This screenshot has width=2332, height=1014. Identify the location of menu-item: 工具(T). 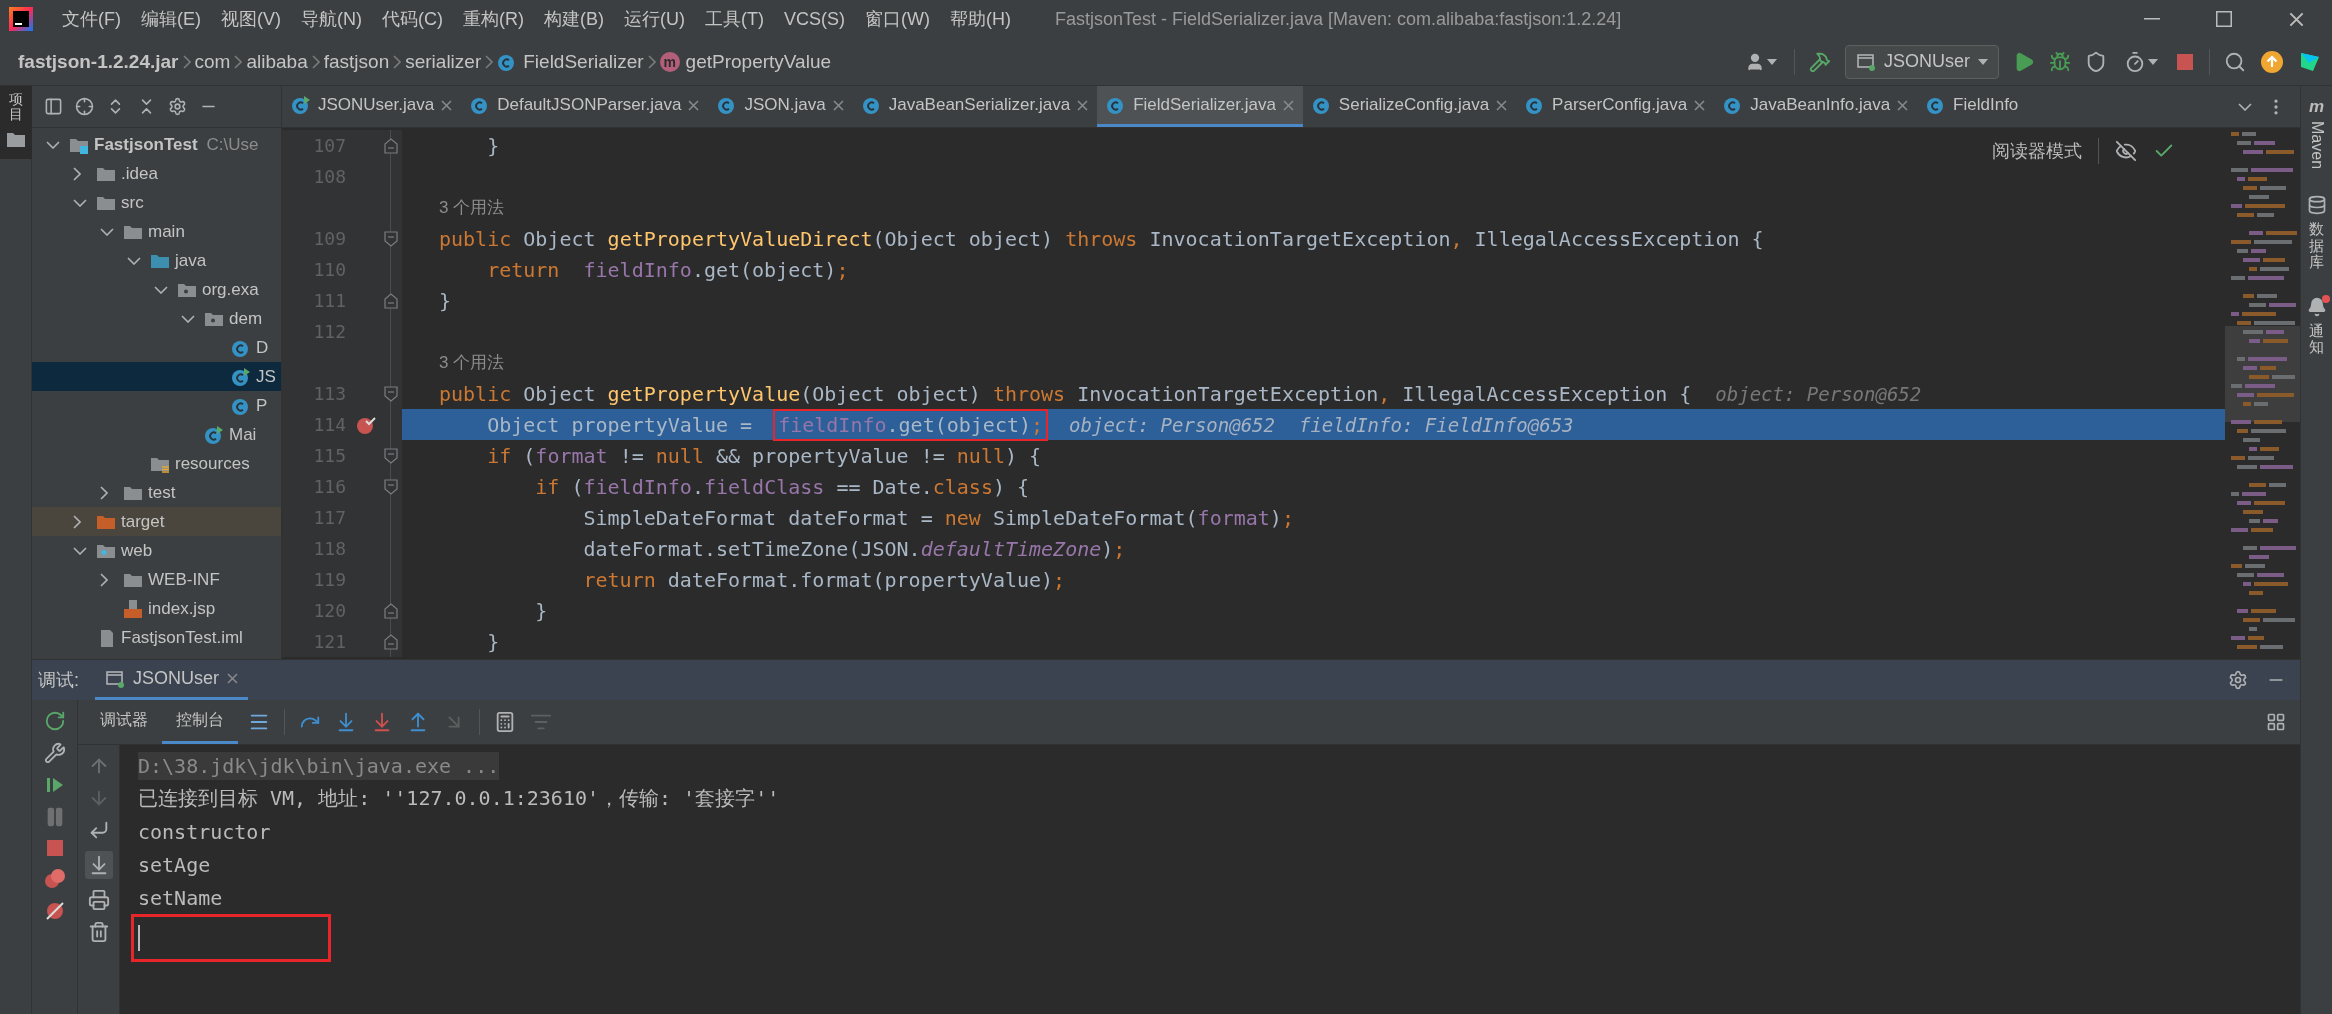
(734, 19).